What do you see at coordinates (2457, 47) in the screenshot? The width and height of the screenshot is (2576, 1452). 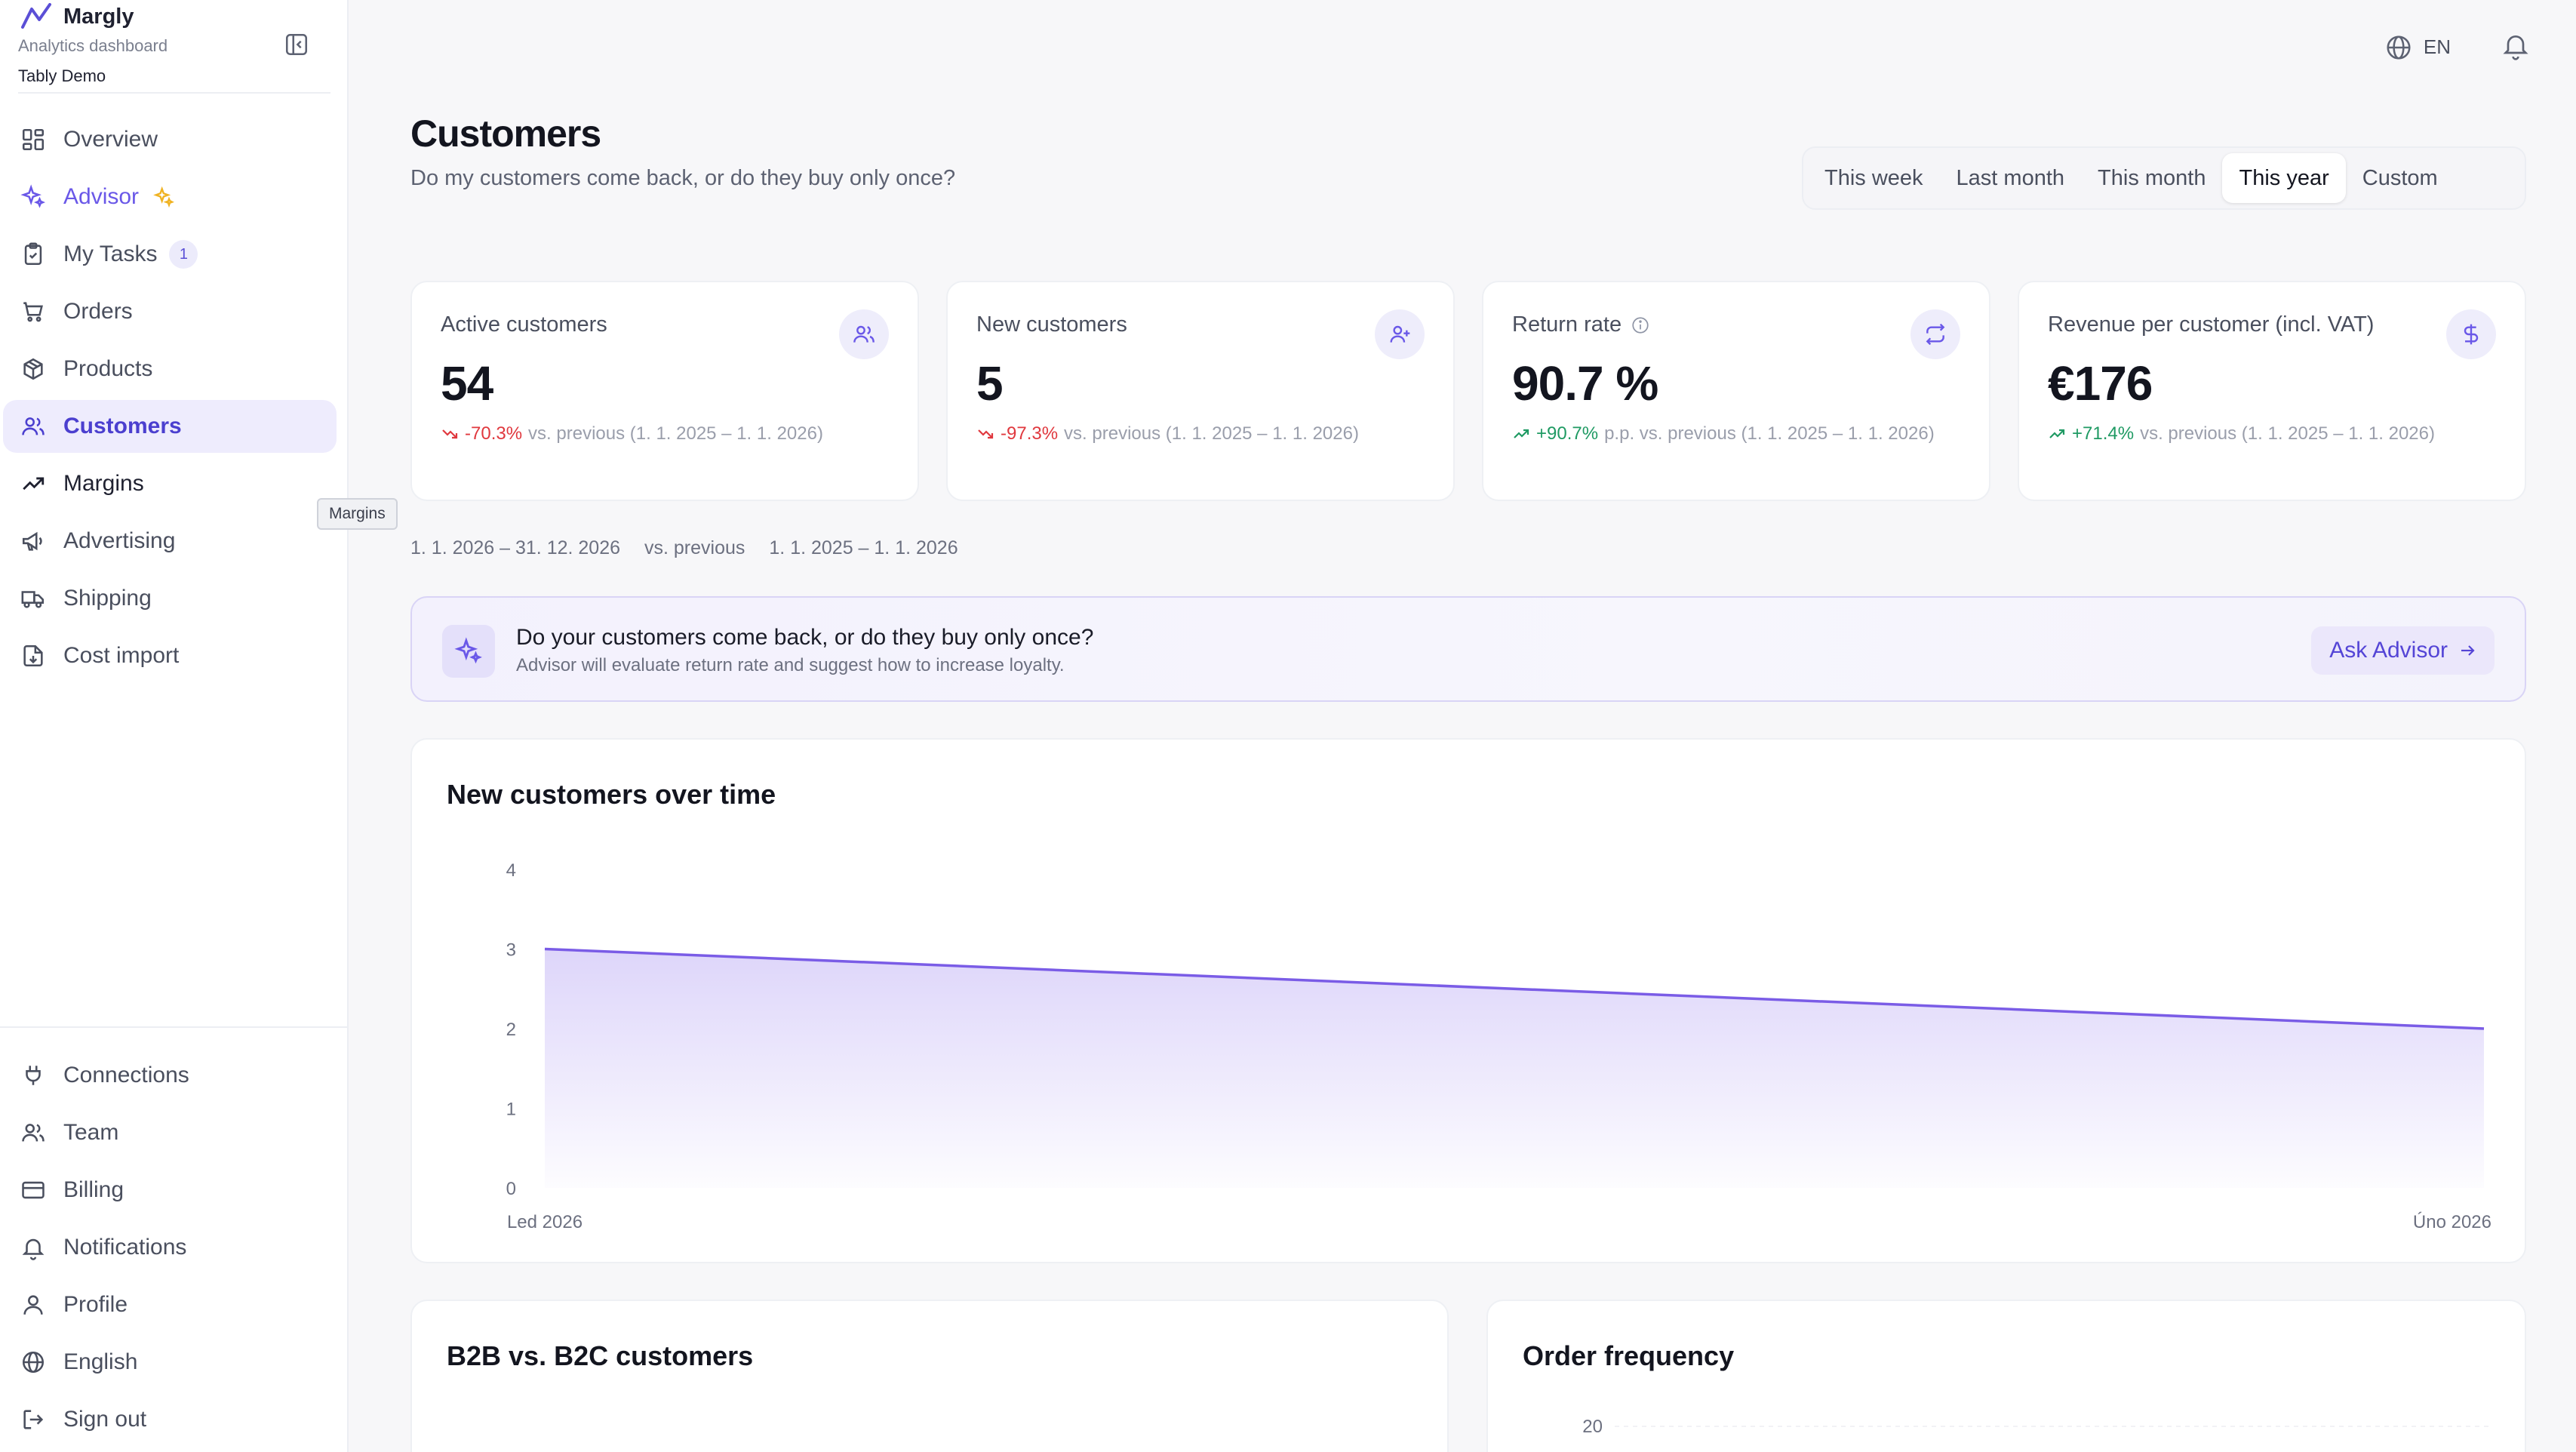 I see `topbar-actions: EN` at bounding box center [2457, 47].